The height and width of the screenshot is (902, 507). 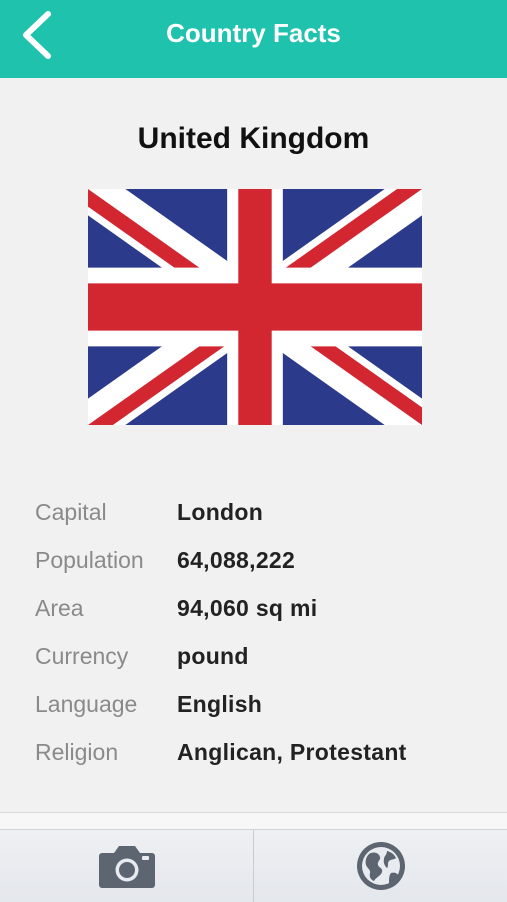 I want to click on fact-label: Religion, so click(x=77, y=751).